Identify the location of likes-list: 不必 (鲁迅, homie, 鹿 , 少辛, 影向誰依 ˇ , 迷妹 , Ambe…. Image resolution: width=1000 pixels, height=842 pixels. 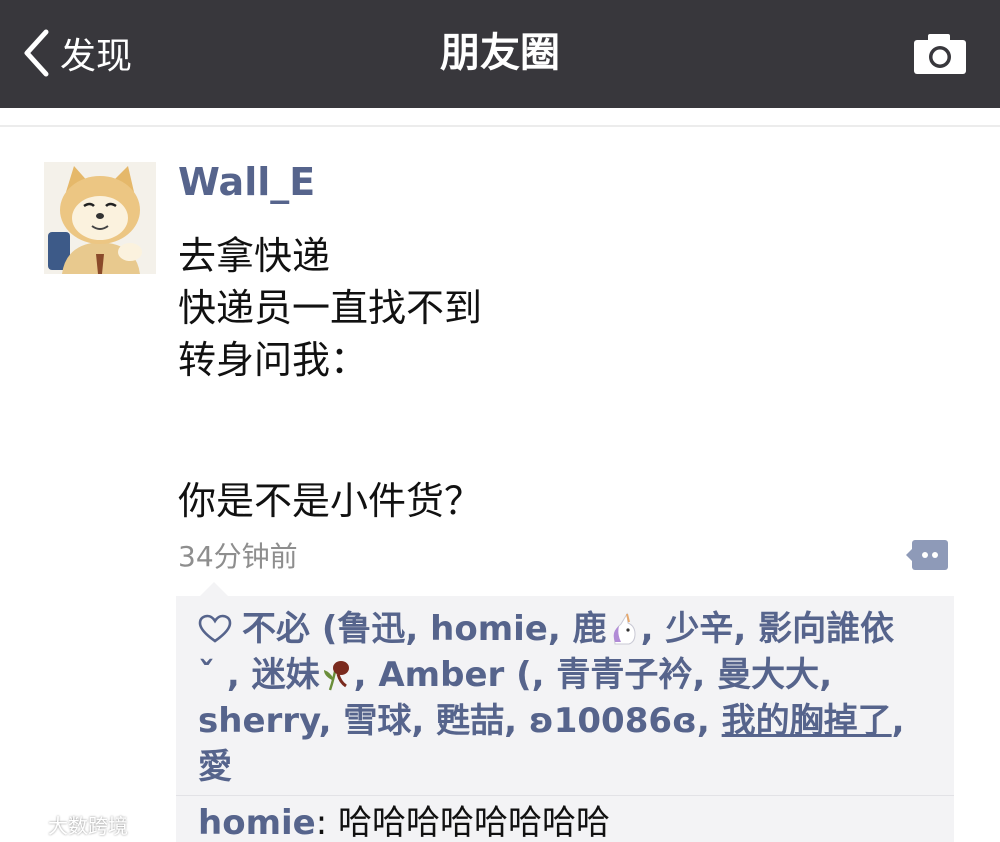
(551, 698).